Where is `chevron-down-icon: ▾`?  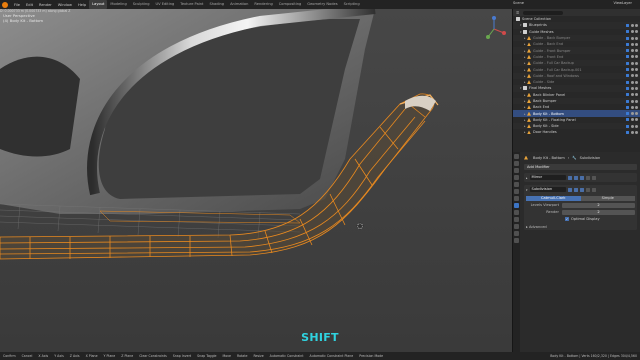 chevron-down-icon: ▾ is located at coordinates (527, 190).